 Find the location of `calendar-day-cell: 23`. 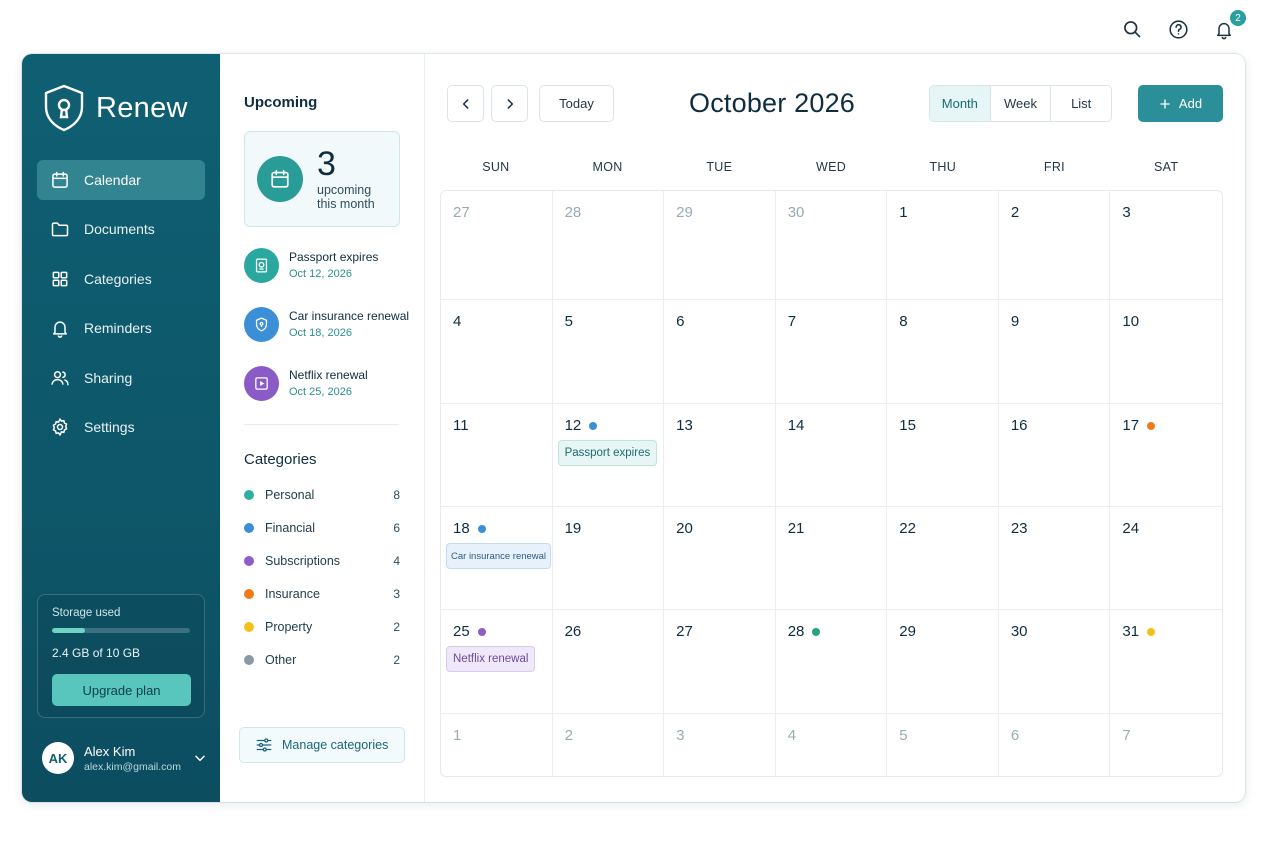

calendar-day-cell: 23 is located at coordinates (1054, 558).